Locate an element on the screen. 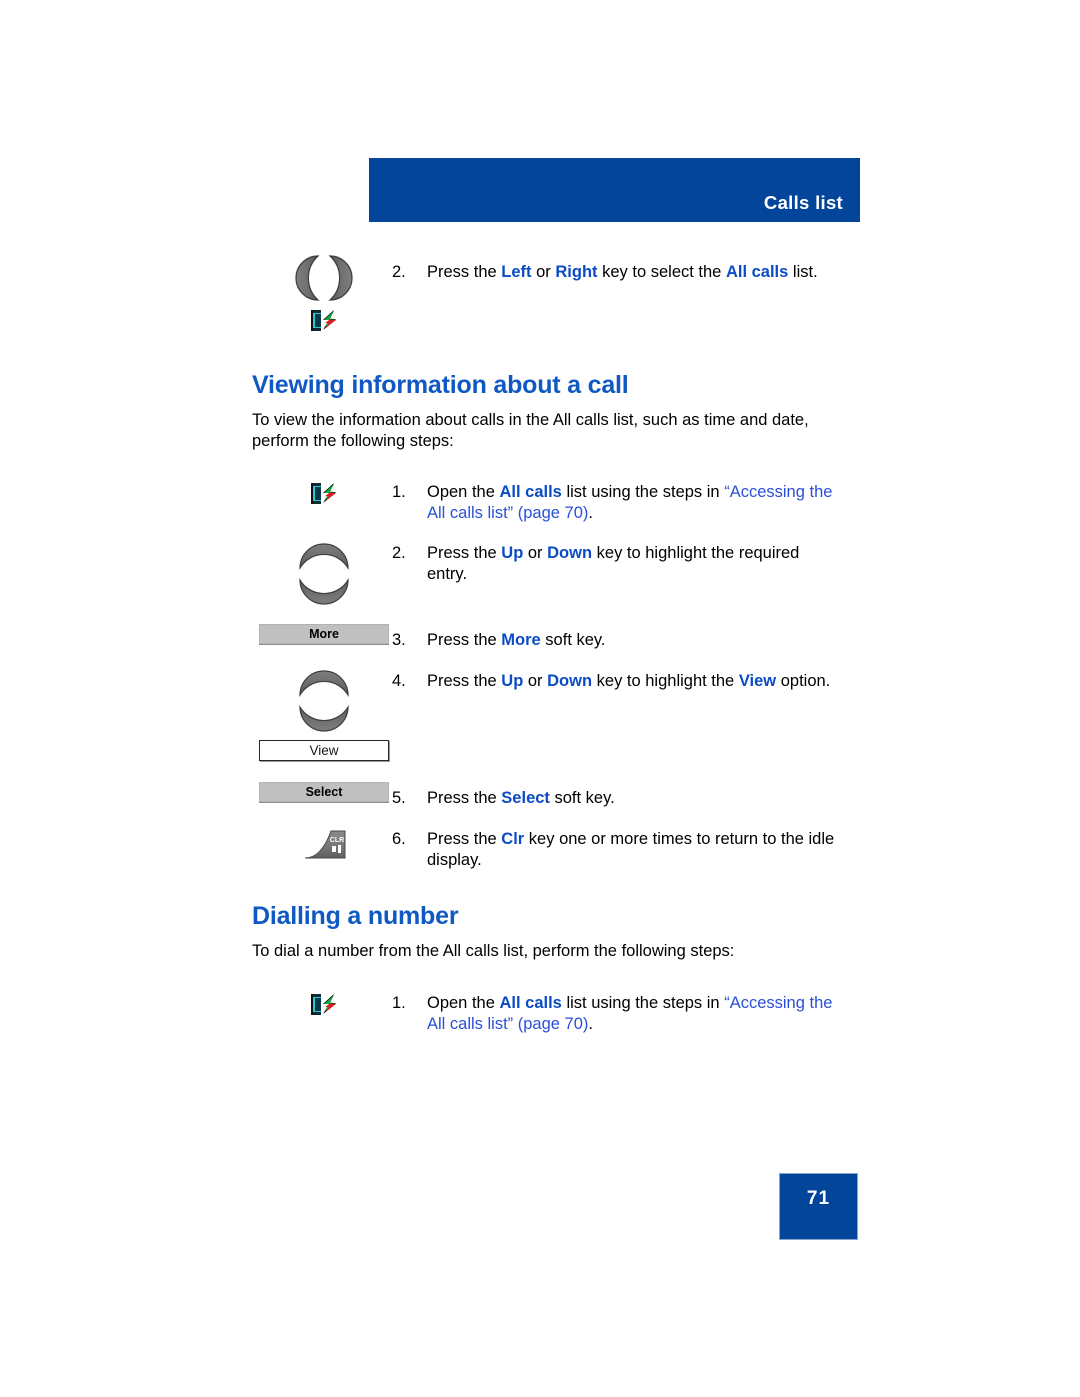 Image resolution: width=1080 pixels, height=1397 pixels. step-number: 5. is located at coordinates (399, 798).